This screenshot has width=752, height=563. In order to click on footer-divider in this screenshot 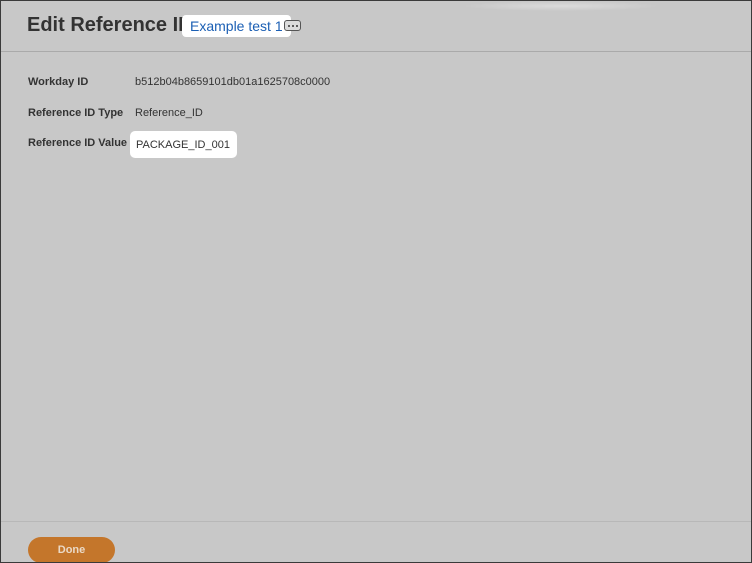, I will do `click(376, 521)`.